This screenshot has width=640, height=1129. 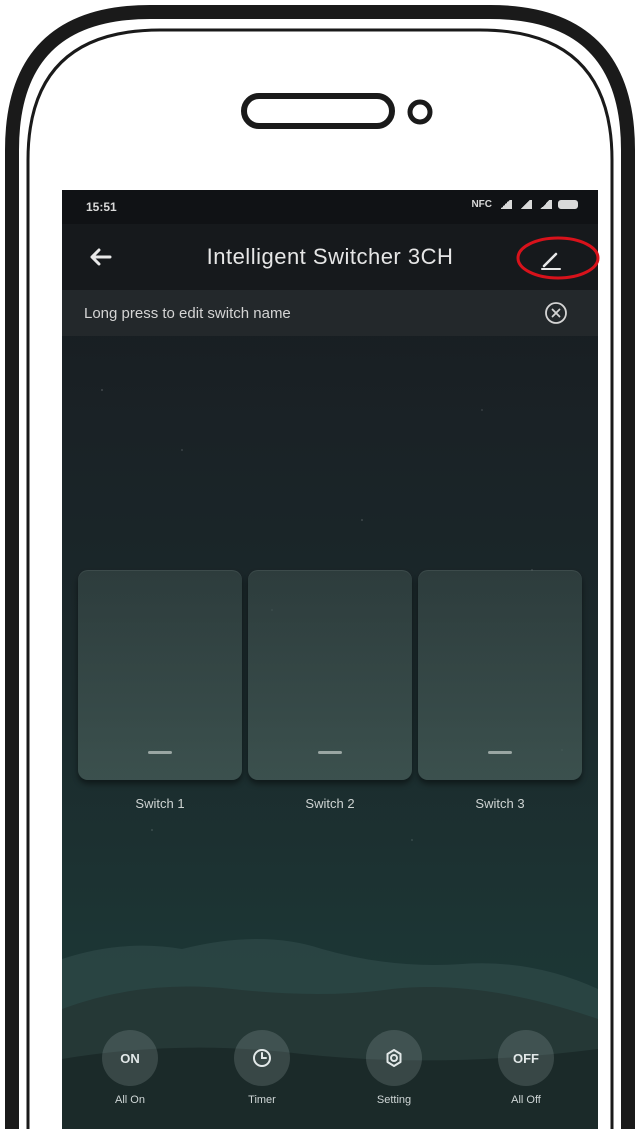 What do you see at coordinates (394, 1100) in the screenshot?
I see `setting-label: Setting` at bounding box center [394, 1100].